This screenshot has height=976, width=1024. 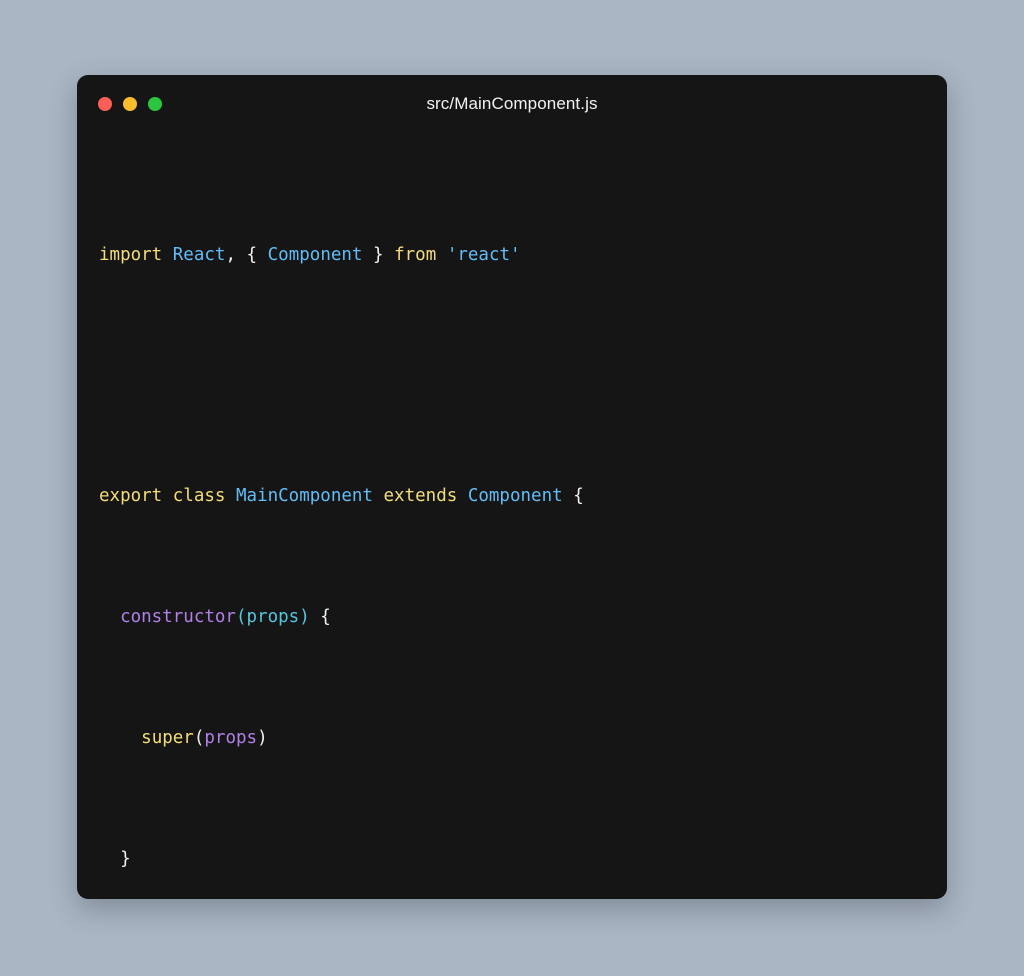 I want to click on window-titlebar: src/MainComponent.js, so click(x=512, y=103).